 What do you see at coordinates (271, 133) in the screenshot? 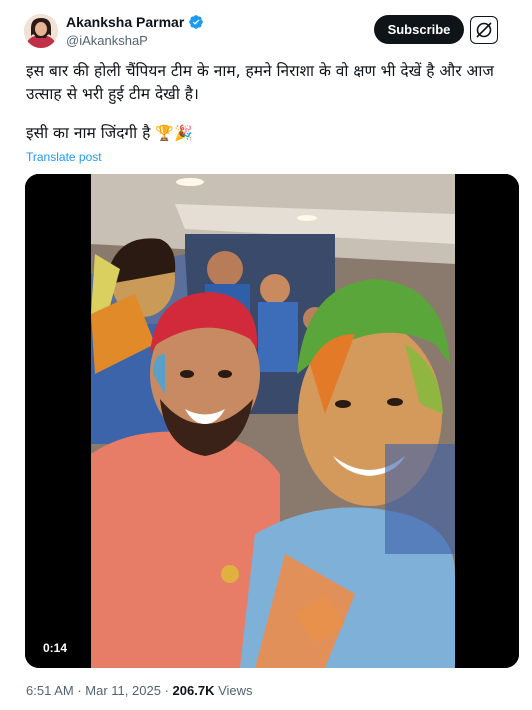
I see `post-line-3-row: इसी का नाम जिंदगी है 🏆🎉` at bounding box center [271, 133].